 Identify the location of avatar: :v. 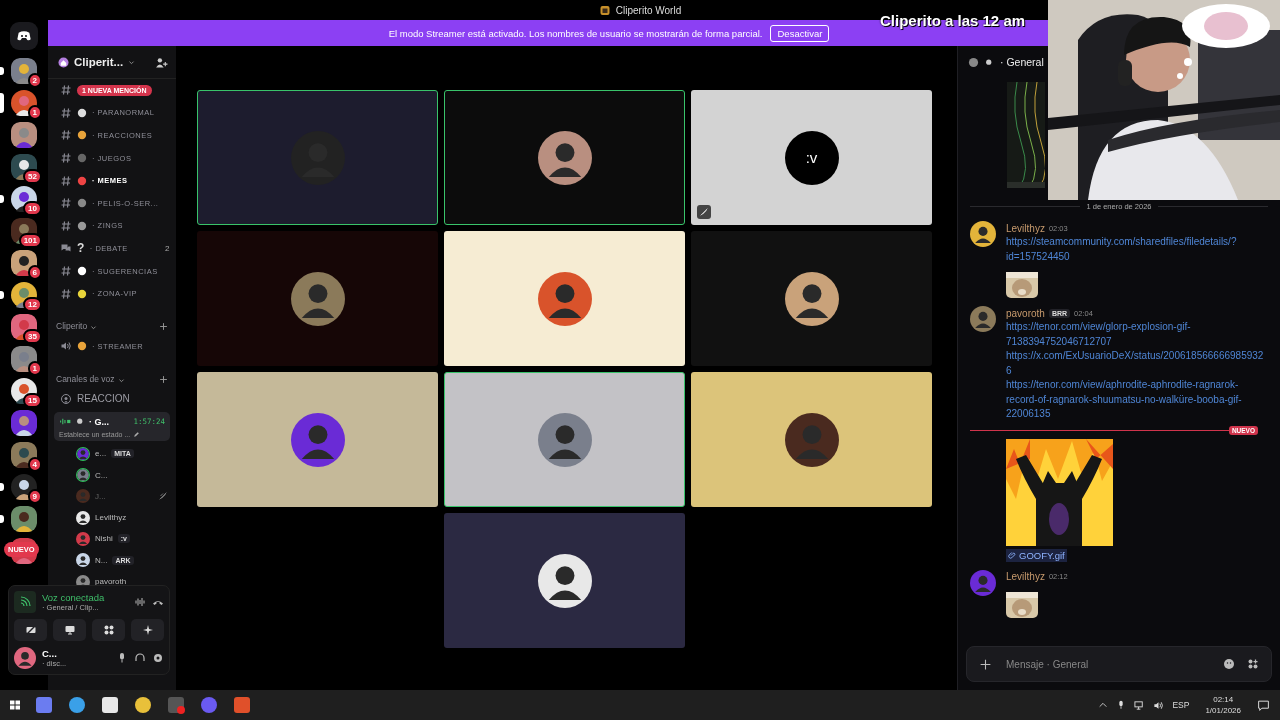
(811, 157).